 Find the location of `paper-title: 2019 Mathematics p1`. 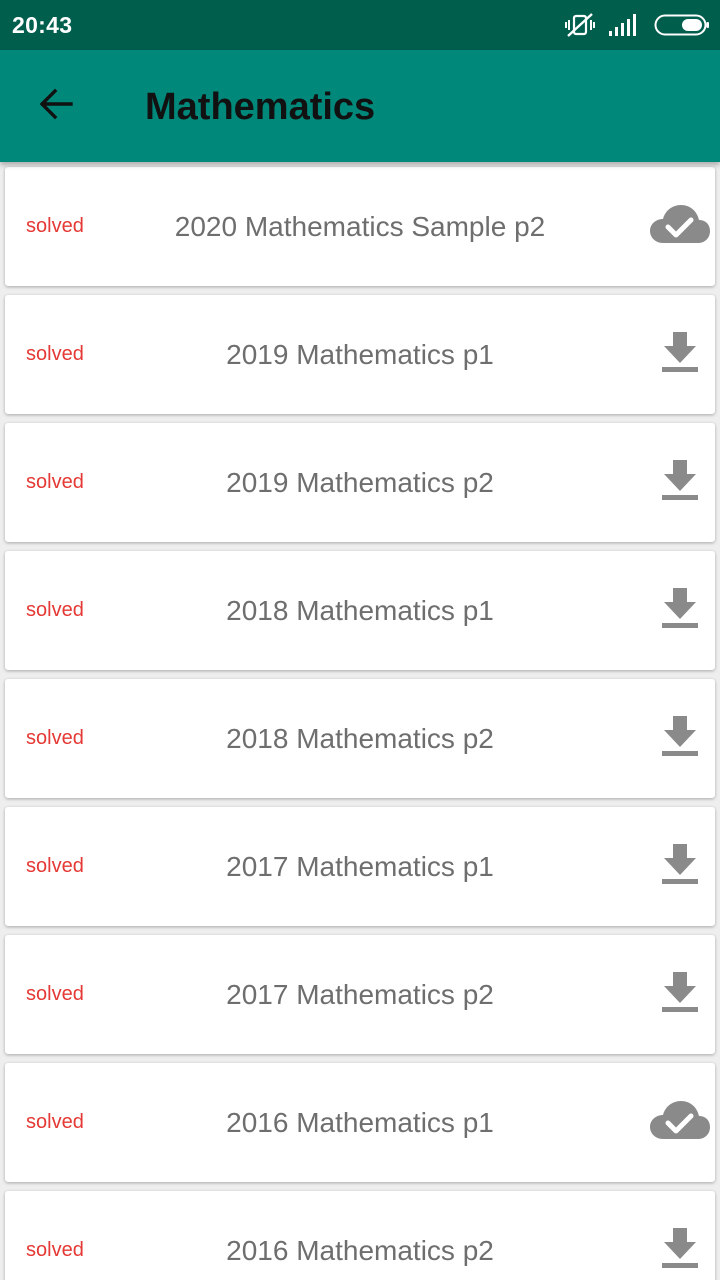

paper-title: 2019 Mathematics p1 is located at coordinates (360, 354).